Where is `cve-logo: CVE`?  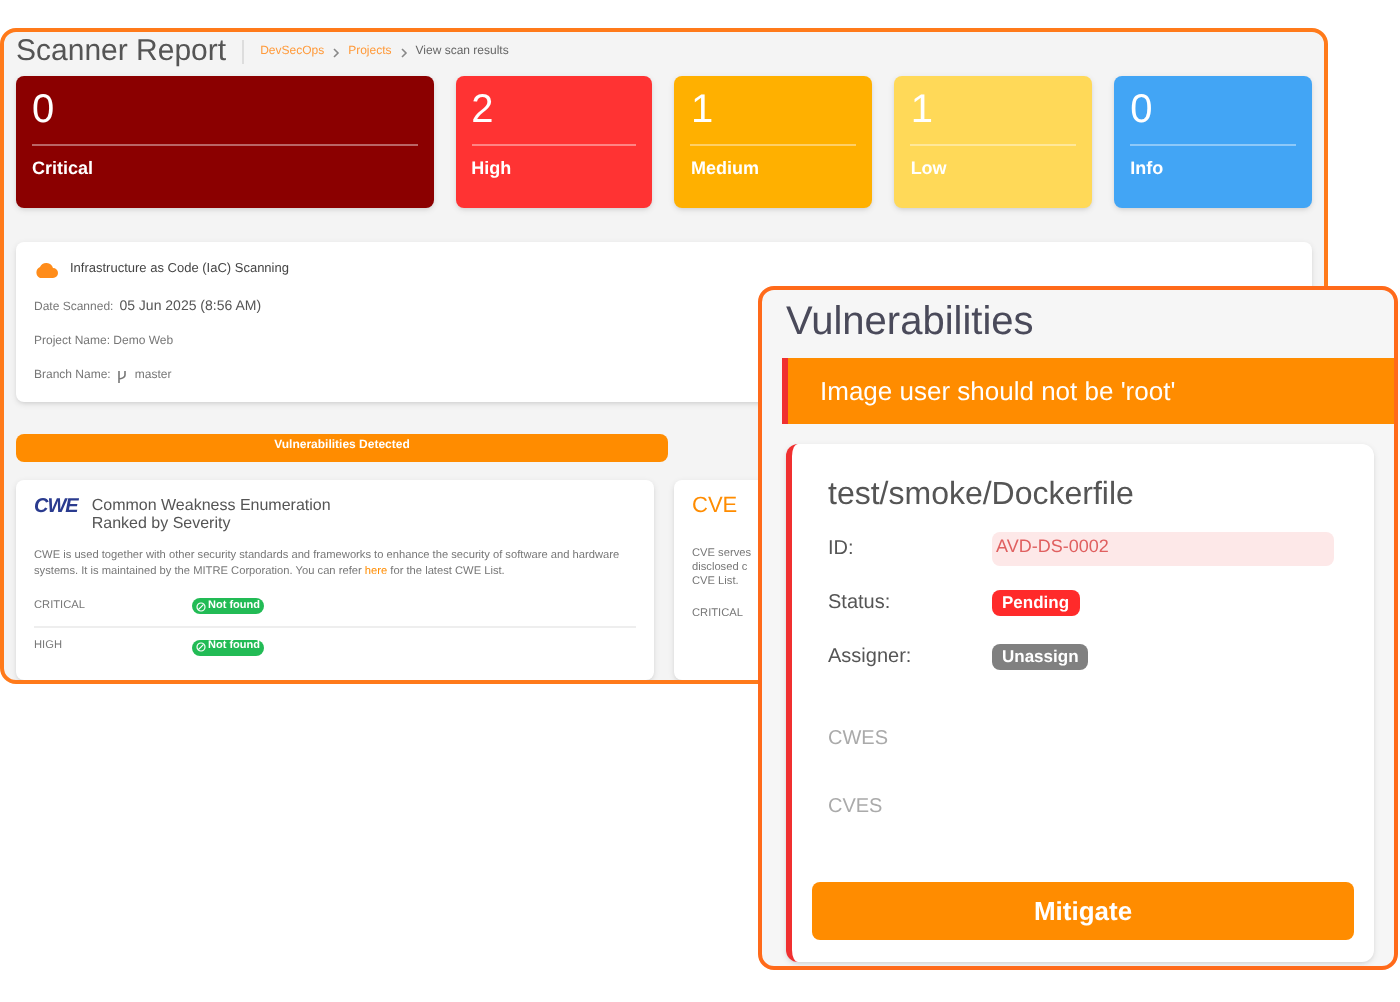
cve-logo: CVE is located at coordinates (715, 507).